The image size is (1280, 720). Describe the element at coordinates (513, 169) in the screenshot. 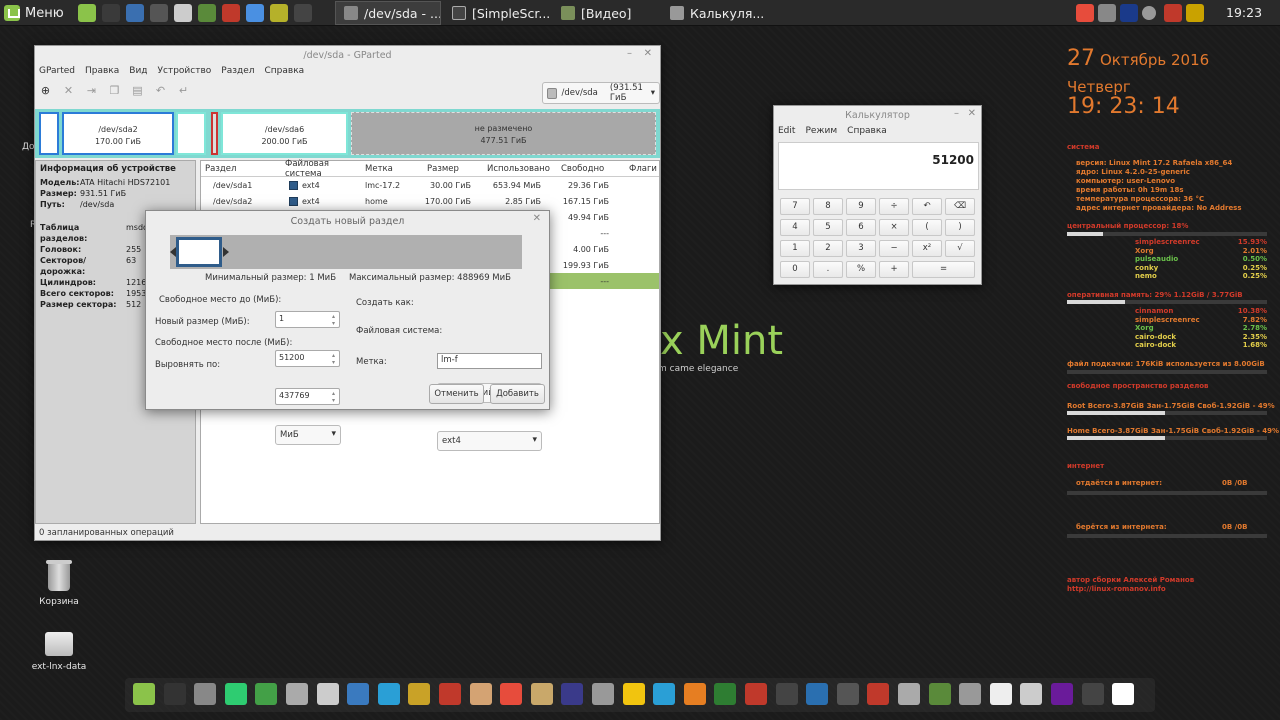

I see `col-used: Использовано` at that location.